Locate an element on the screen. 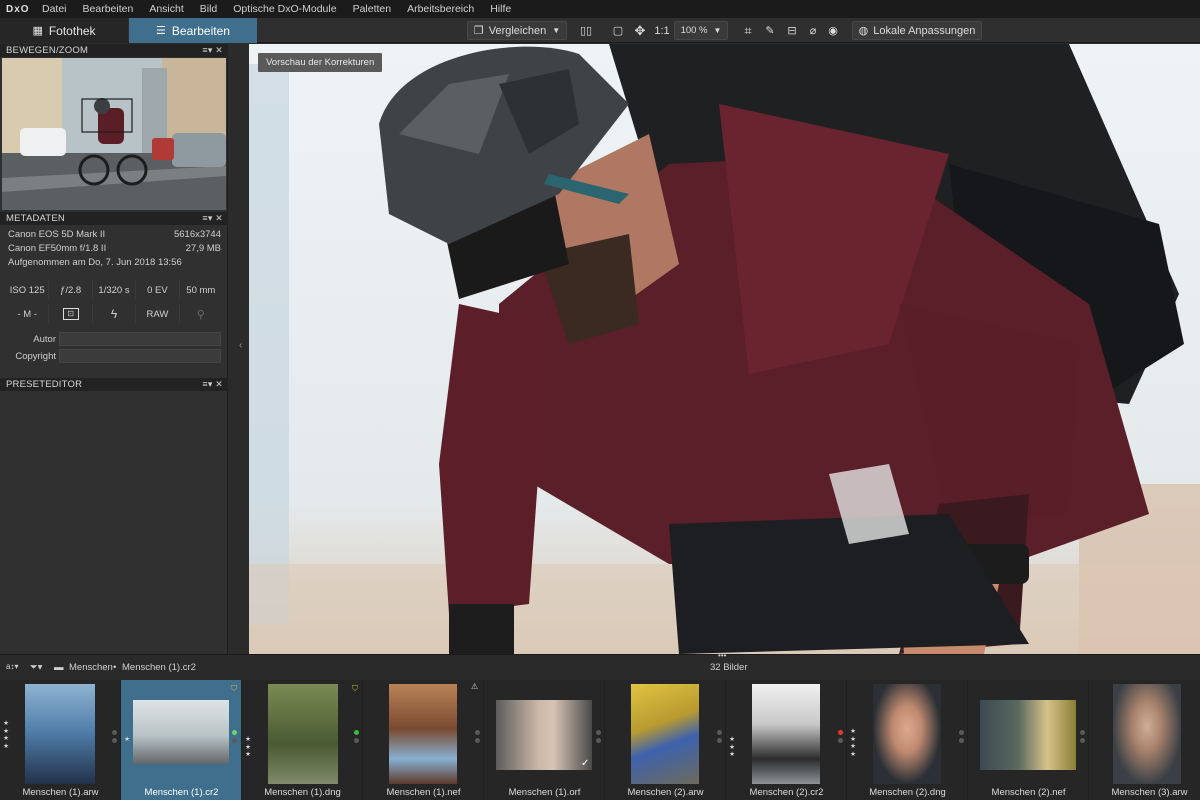 Image resolution: width=1200 pixels, height=800 pixels. navigator-header: BEWEGEN/ZOOM ≡▾ ✕ is located at coordinates (114, 50).